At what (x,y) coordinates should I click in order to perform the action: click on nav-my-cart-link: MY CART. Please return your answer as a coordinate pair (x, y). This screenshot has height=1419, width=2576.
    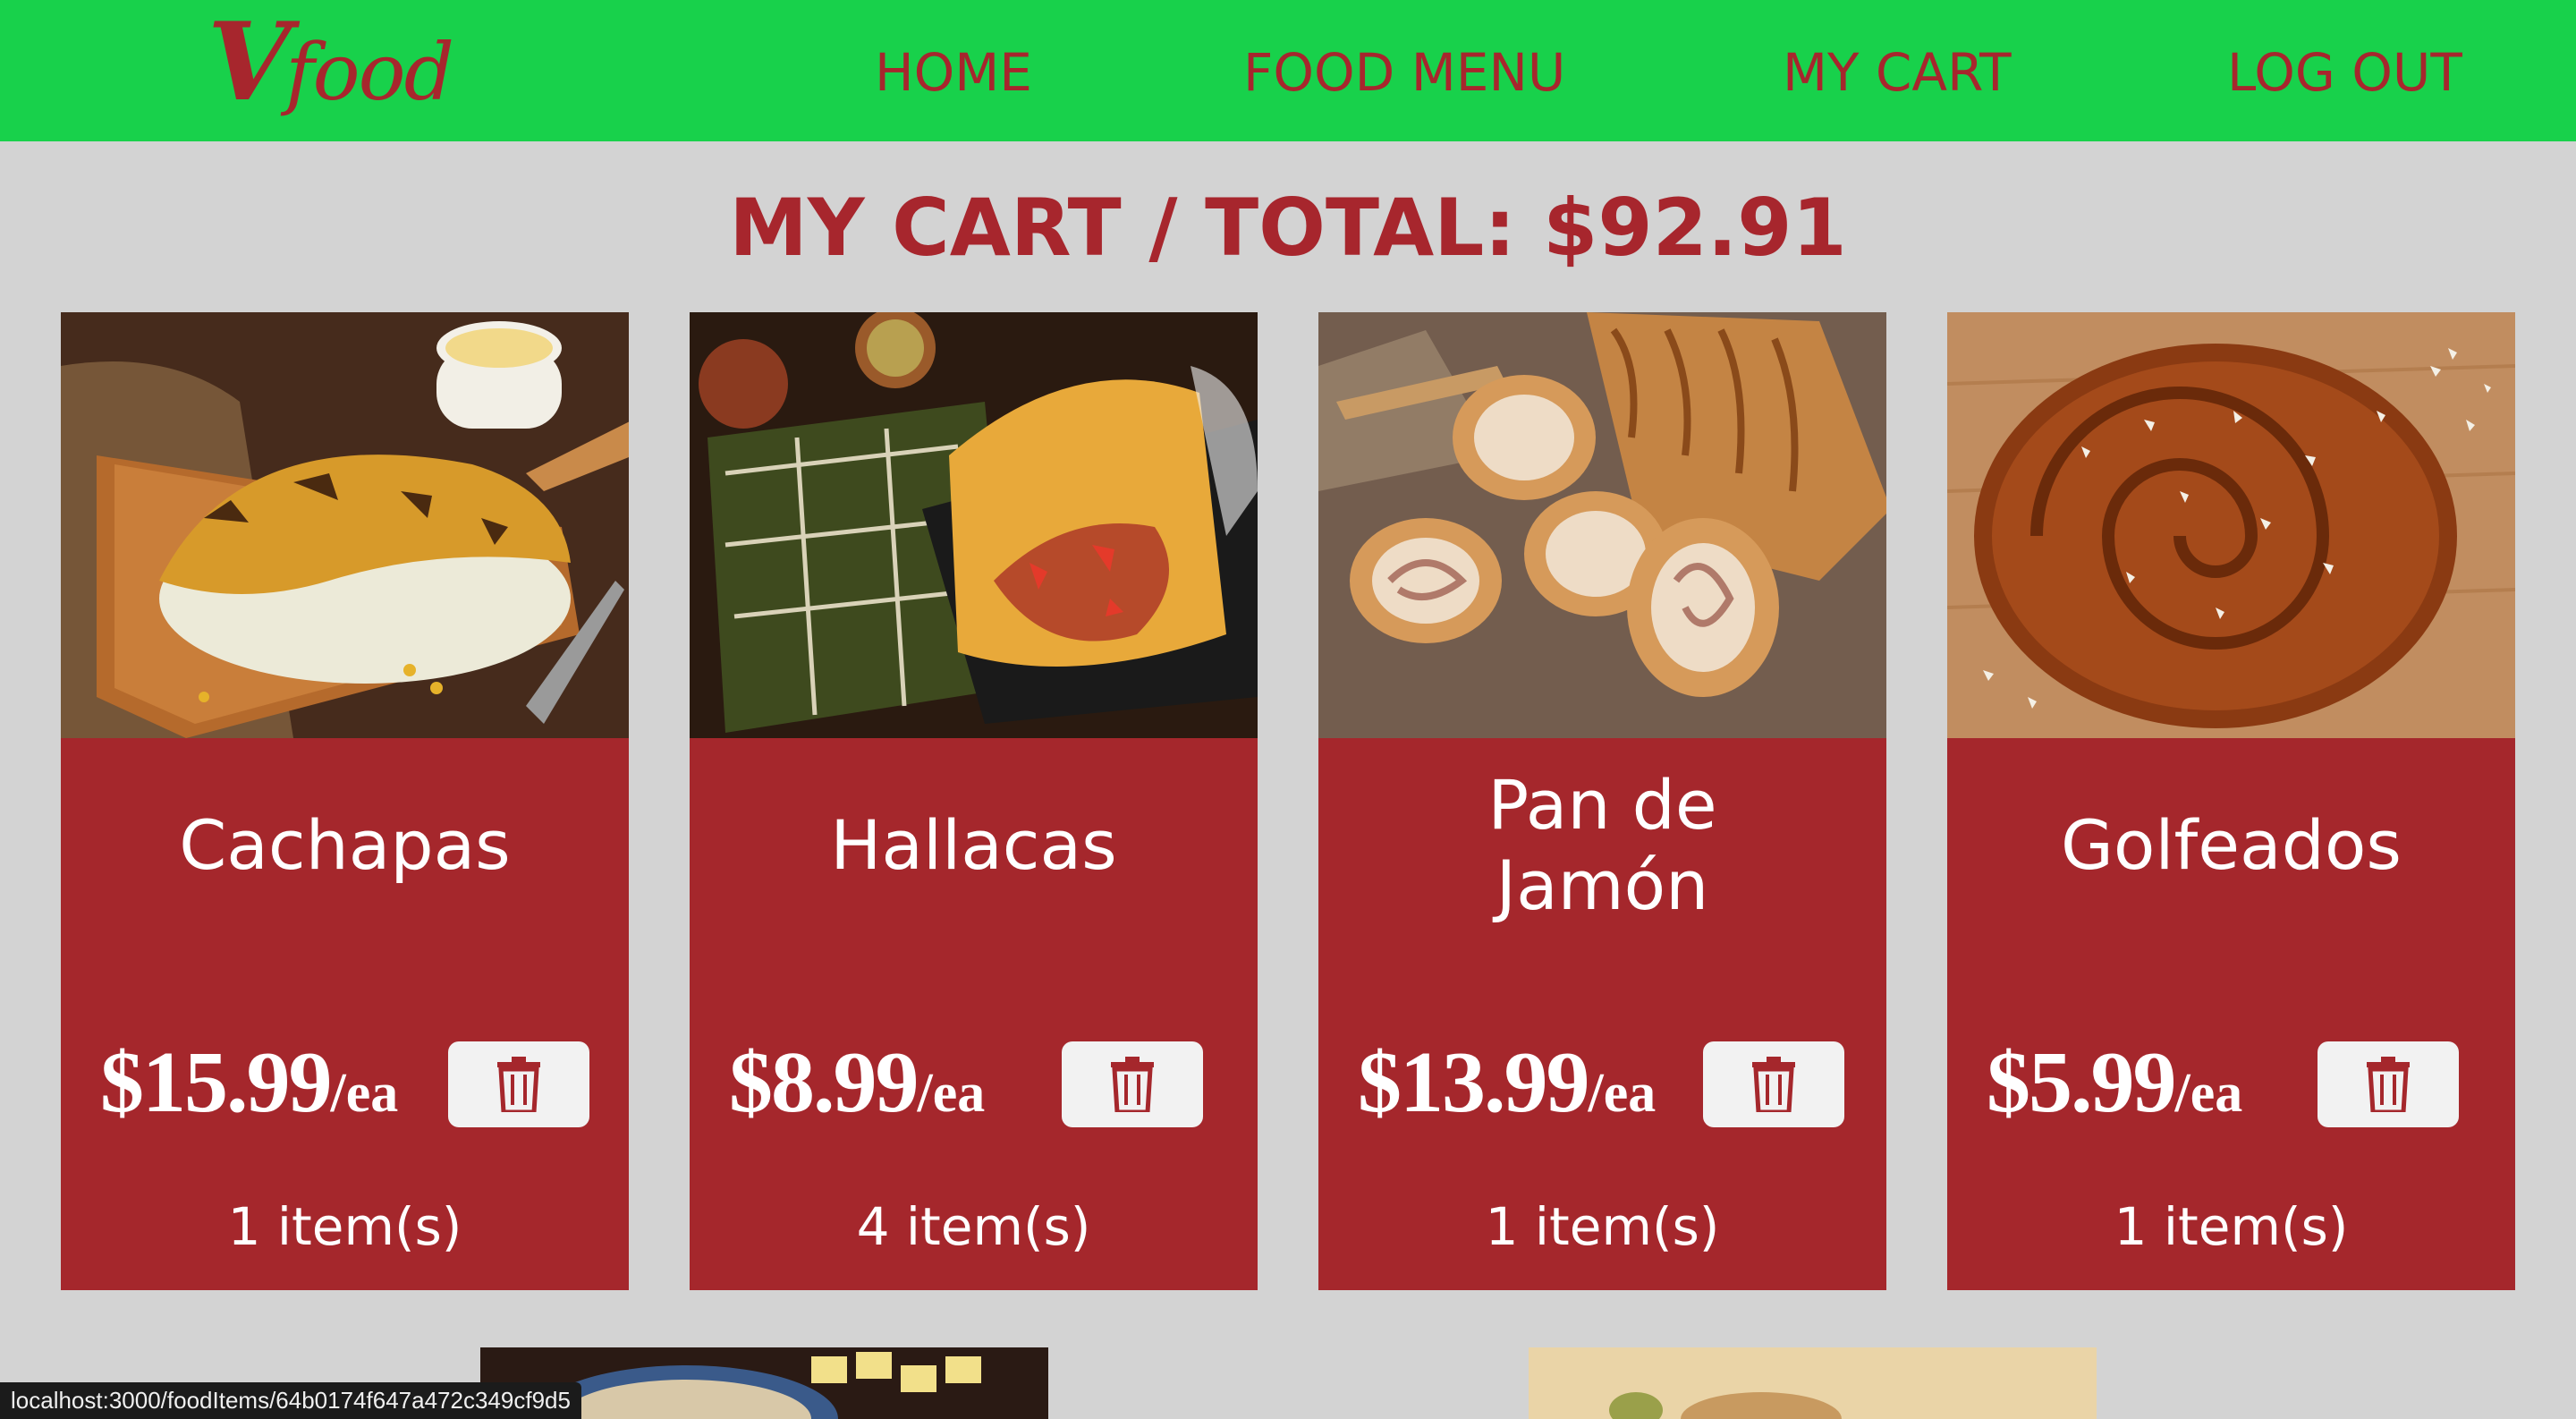
    Looking at the image, I should click on (1897, 72).